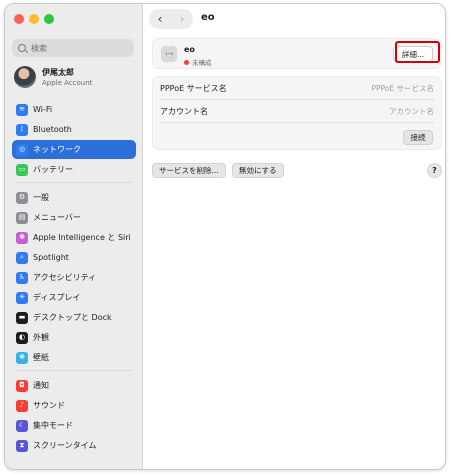  What do you see at coordinates (22, 425) in the screenshot?
I see `focus-moon-icon: ☾` at bounding box center [22, 425].